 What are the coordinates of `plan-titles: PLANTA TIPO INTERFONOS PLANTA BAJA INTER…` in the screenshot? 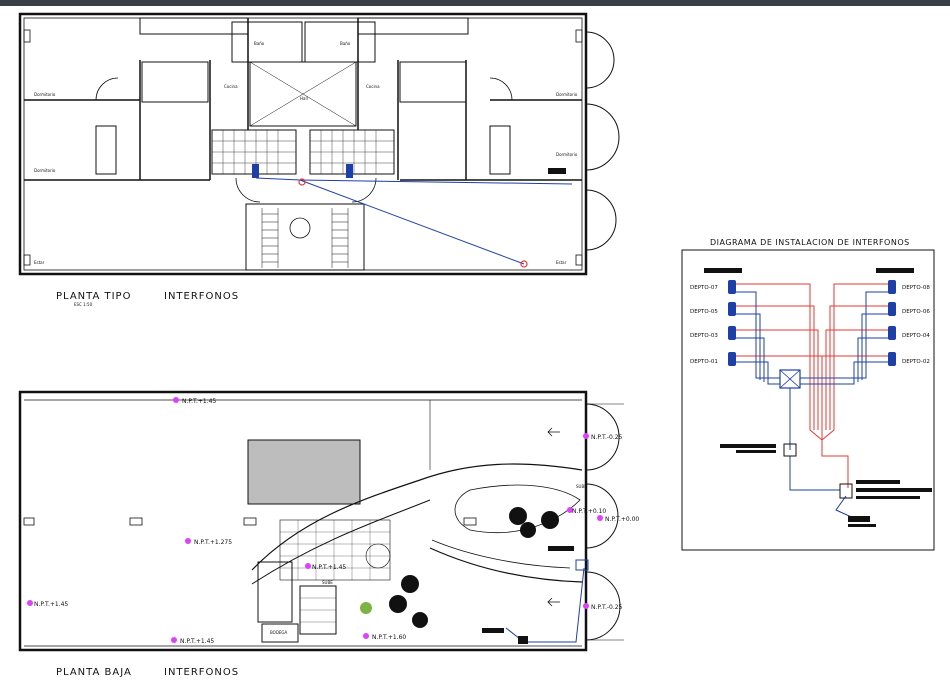 It's located at (147, 484).